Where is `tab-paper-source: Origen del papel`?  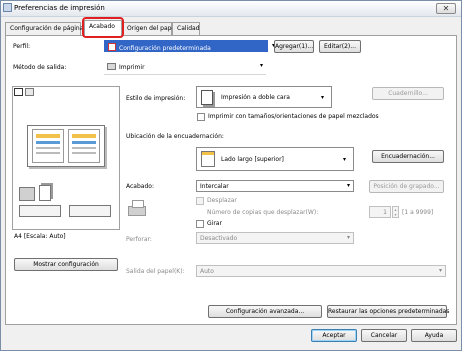 tab-paper-source: Origen del papel is located at coordinates (149, 28).